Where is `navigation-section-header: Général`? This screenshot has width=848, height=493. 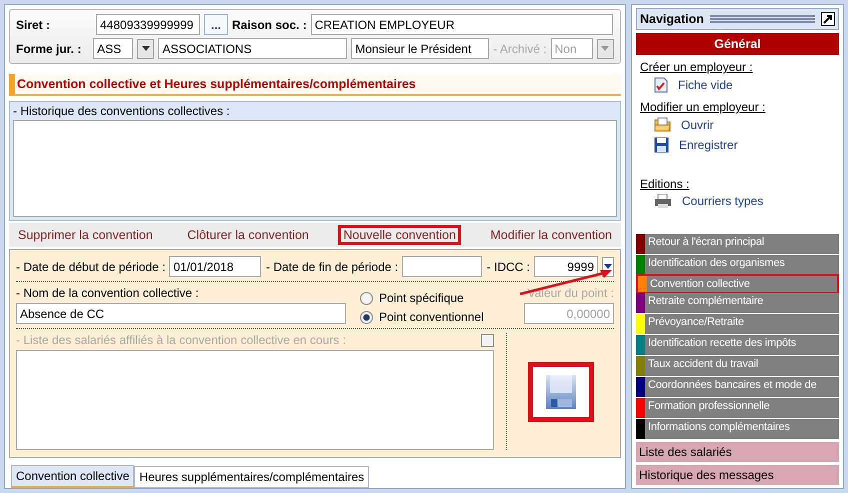 navigation-section-header: Général is located at coordinates (737, 44).